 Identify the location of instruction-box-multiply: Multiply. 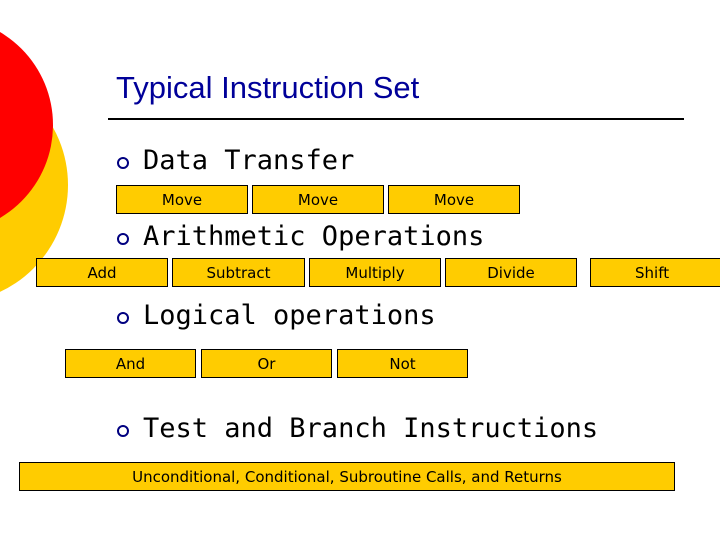
(375, 272).